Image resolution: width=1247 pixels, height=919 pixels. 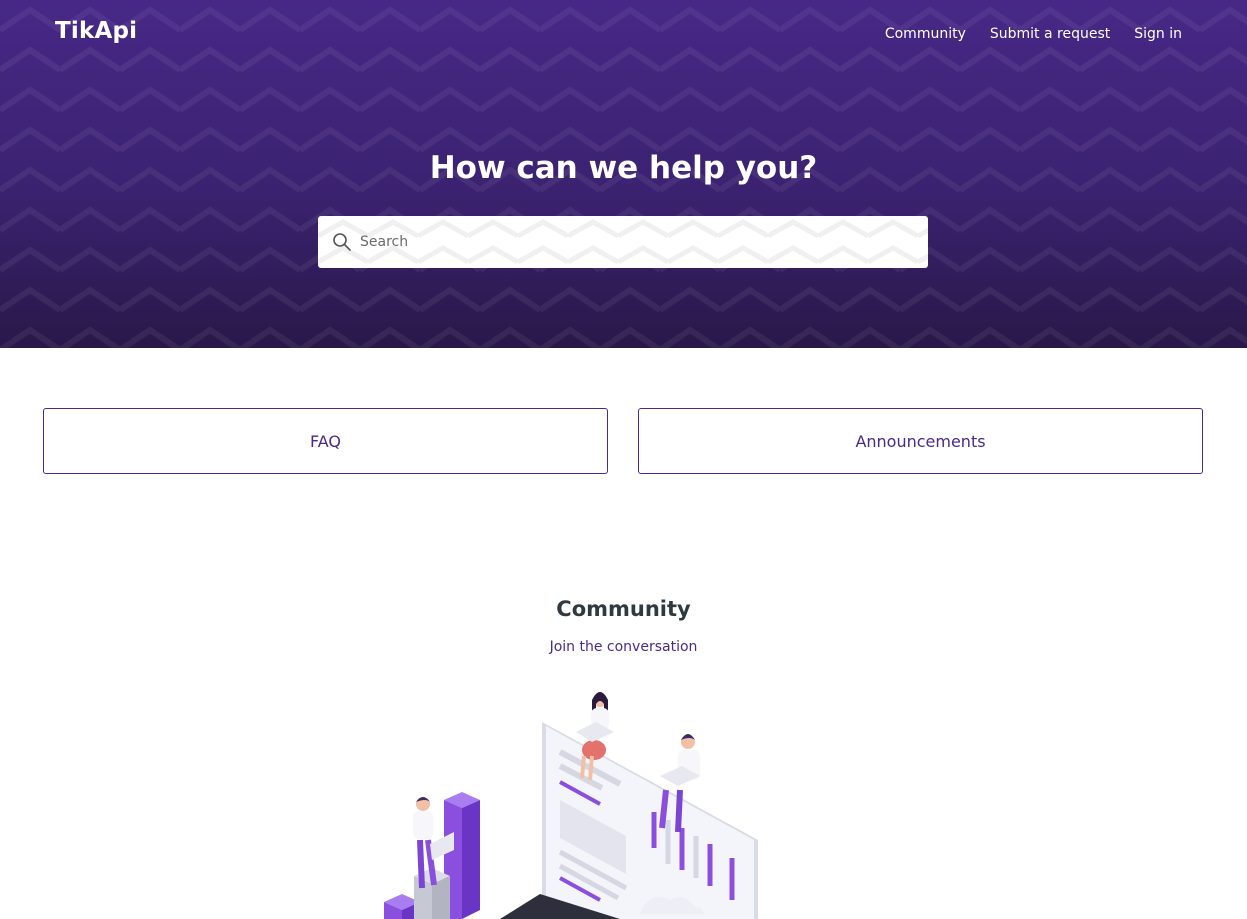 I want to click on nav-submit-request-link: Submit a request, so click(x=1050, y=34).